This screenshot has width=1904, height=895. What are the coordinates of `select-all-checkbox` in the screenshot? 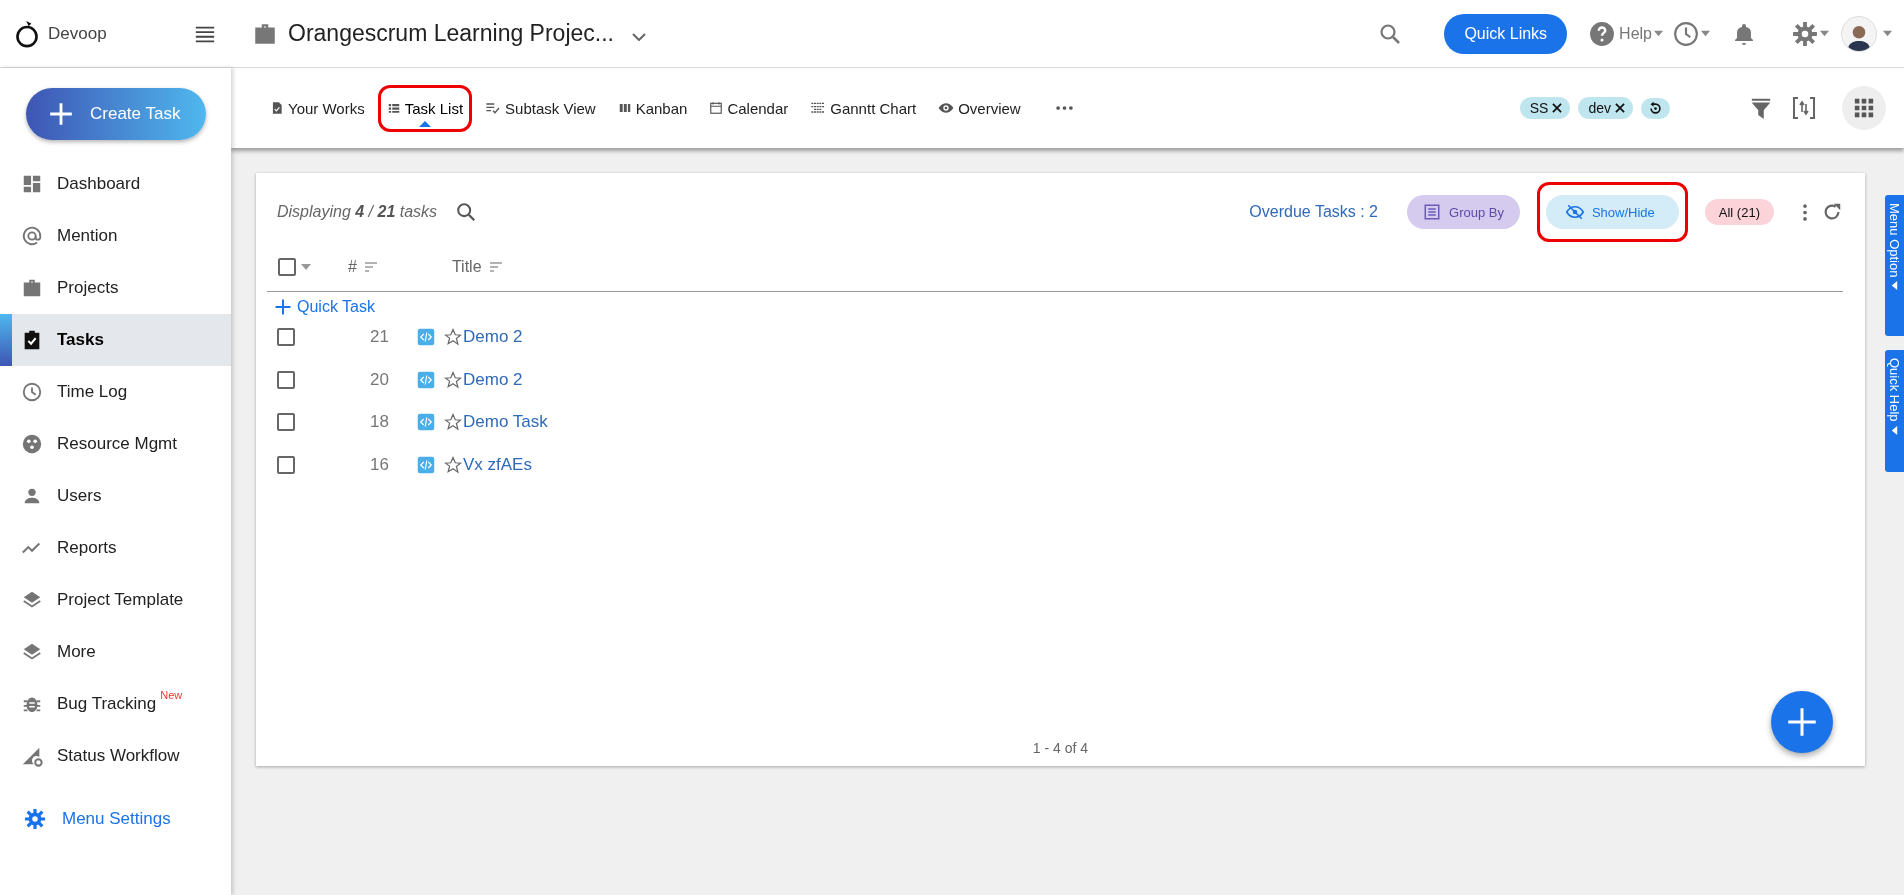 It's located at (287, 267).